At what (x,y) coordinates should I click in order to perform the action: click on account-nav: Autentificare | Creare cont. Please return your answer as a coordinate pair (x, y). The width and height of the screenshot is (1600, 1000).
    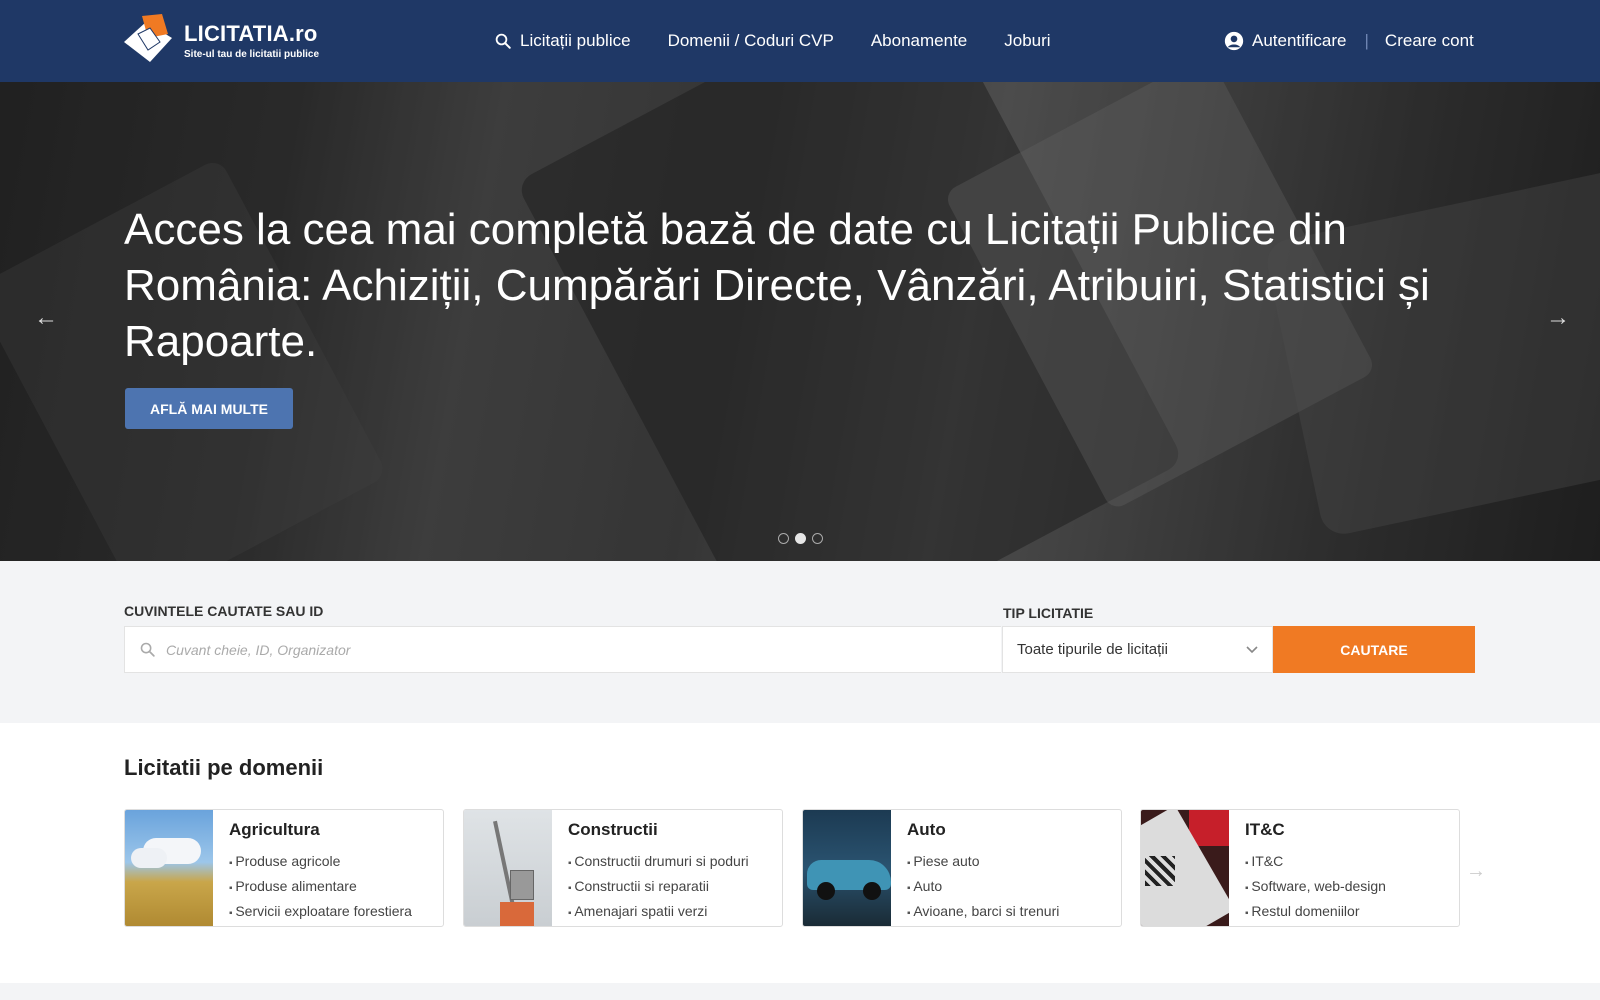
    Looking at the image, I should click on (1349, 41).